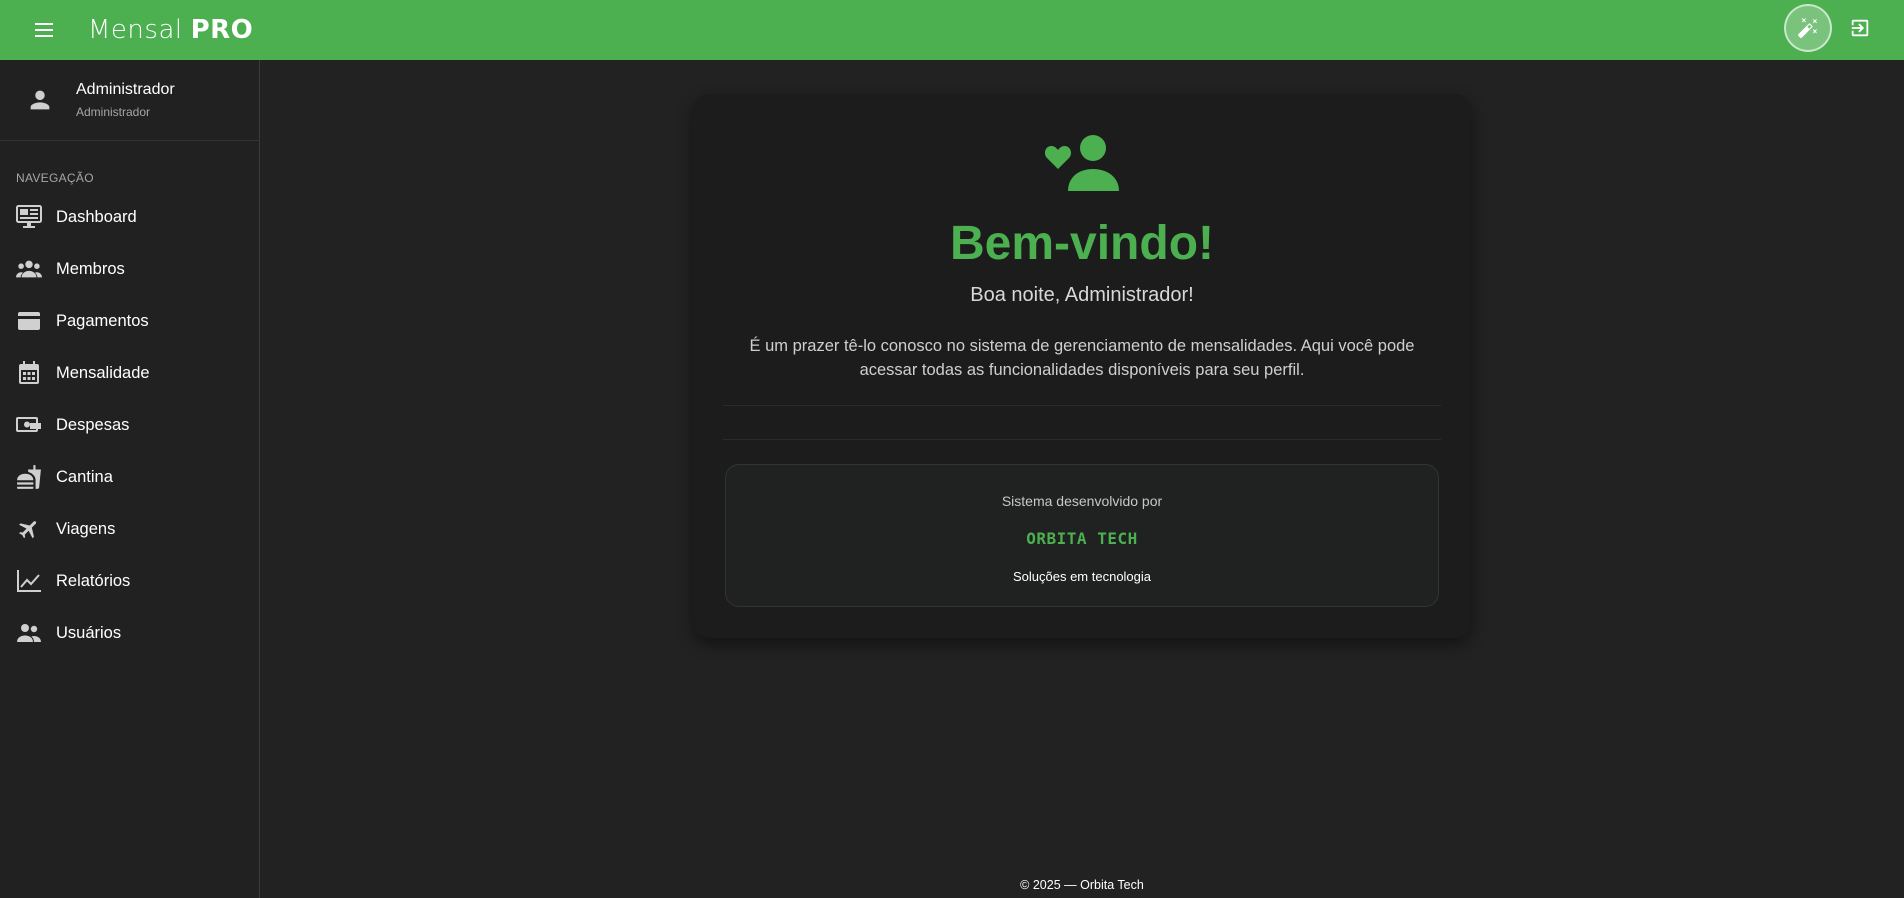 The image size is (1904, 898). Describe the element at coordinates (102, 320) in the screenshot. I see `sidebar-item-label: Pagamentos` at that location.